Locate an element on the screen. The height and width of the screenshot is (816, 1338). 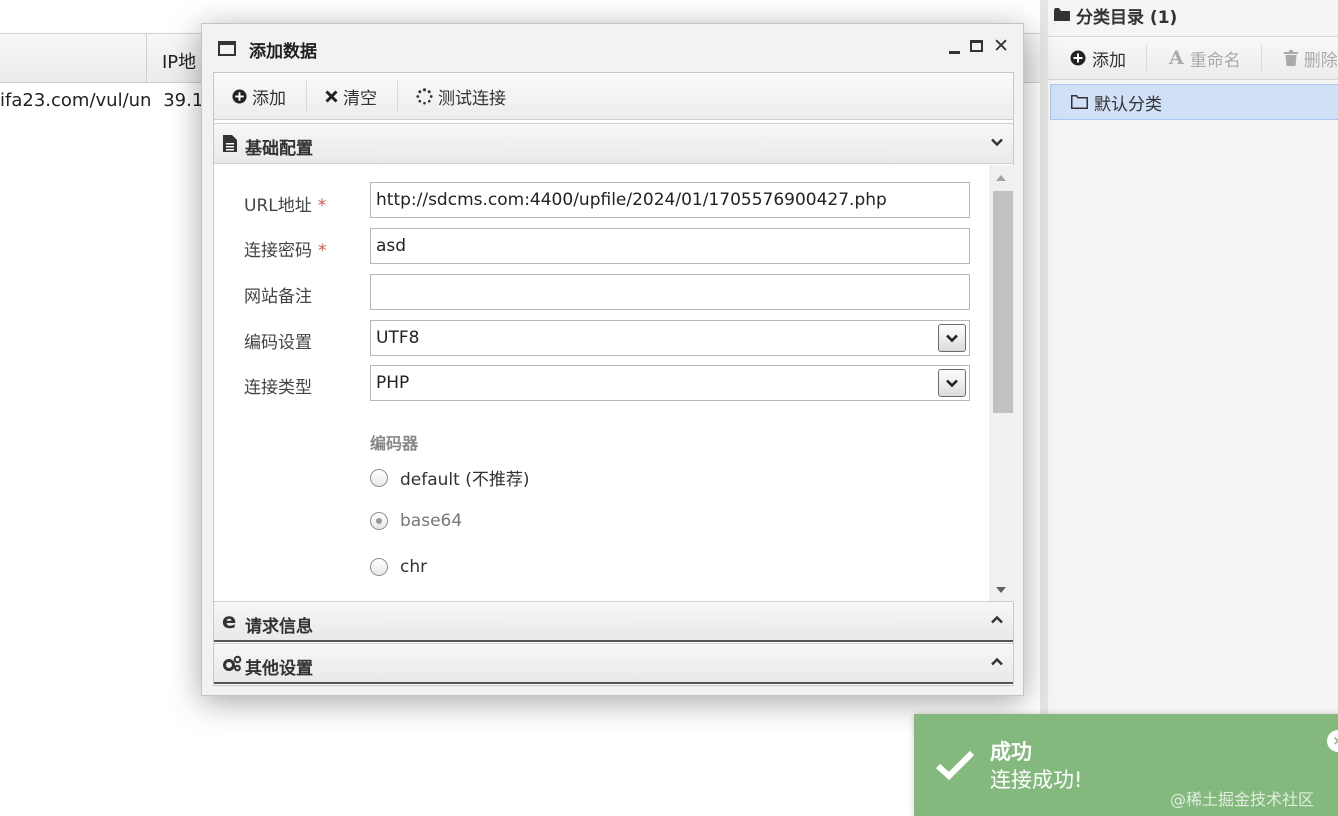
encoding-label: 编码设置 is located at coordinates (278, 343).